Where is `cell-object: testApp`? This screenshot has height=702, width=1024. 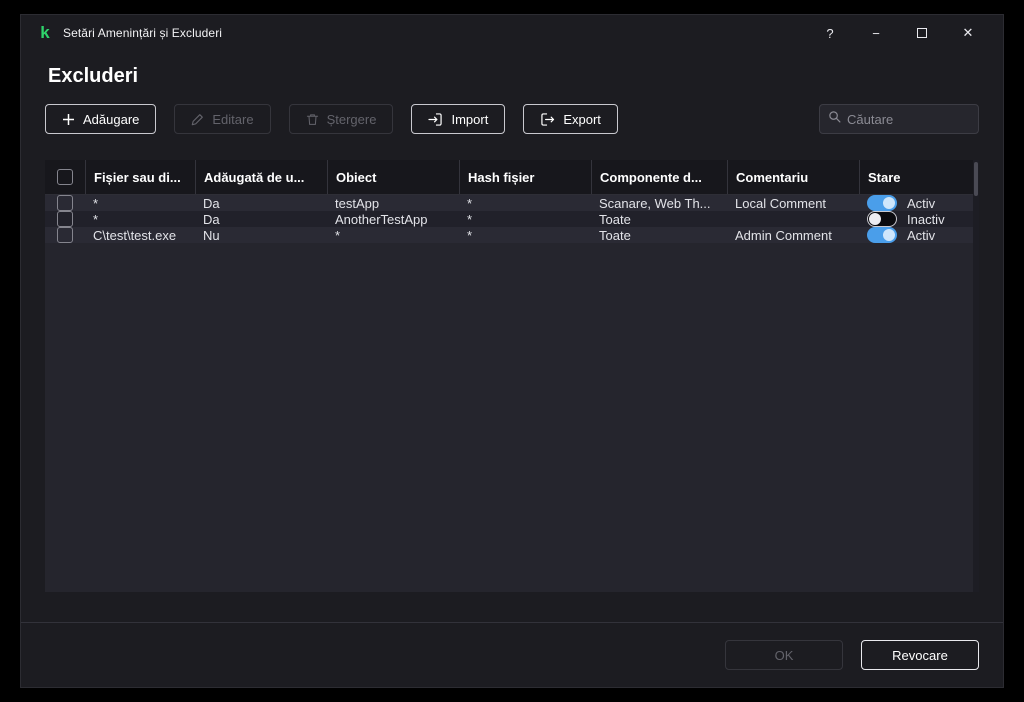
cell-object: testApp is located at coordinates (357, 203).